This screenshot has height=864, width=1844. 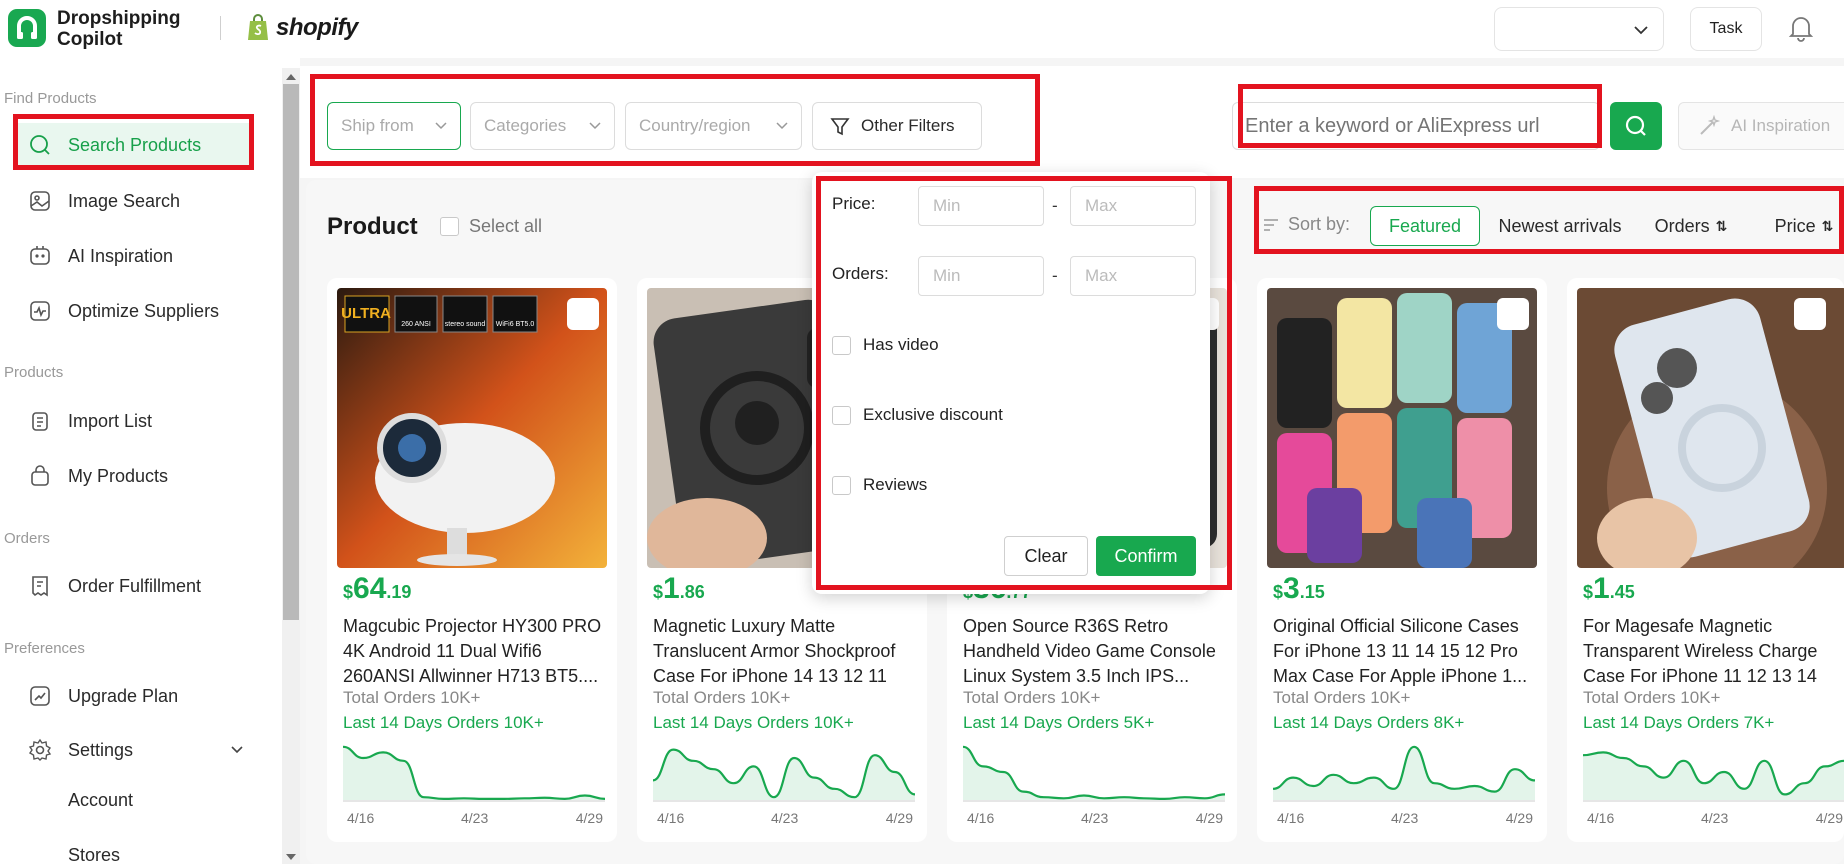 I want to click on gear-icon, so click(x=40, y=749).